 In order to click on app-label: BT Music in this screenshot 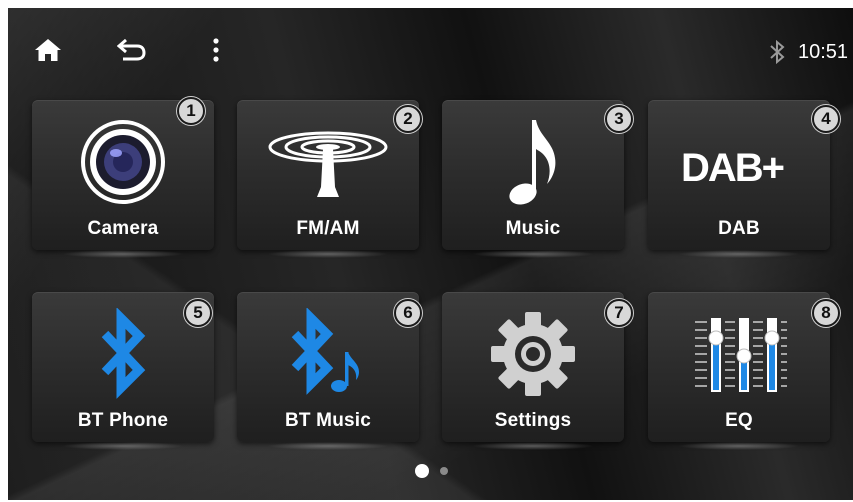, I will do `click(328, 420)`.